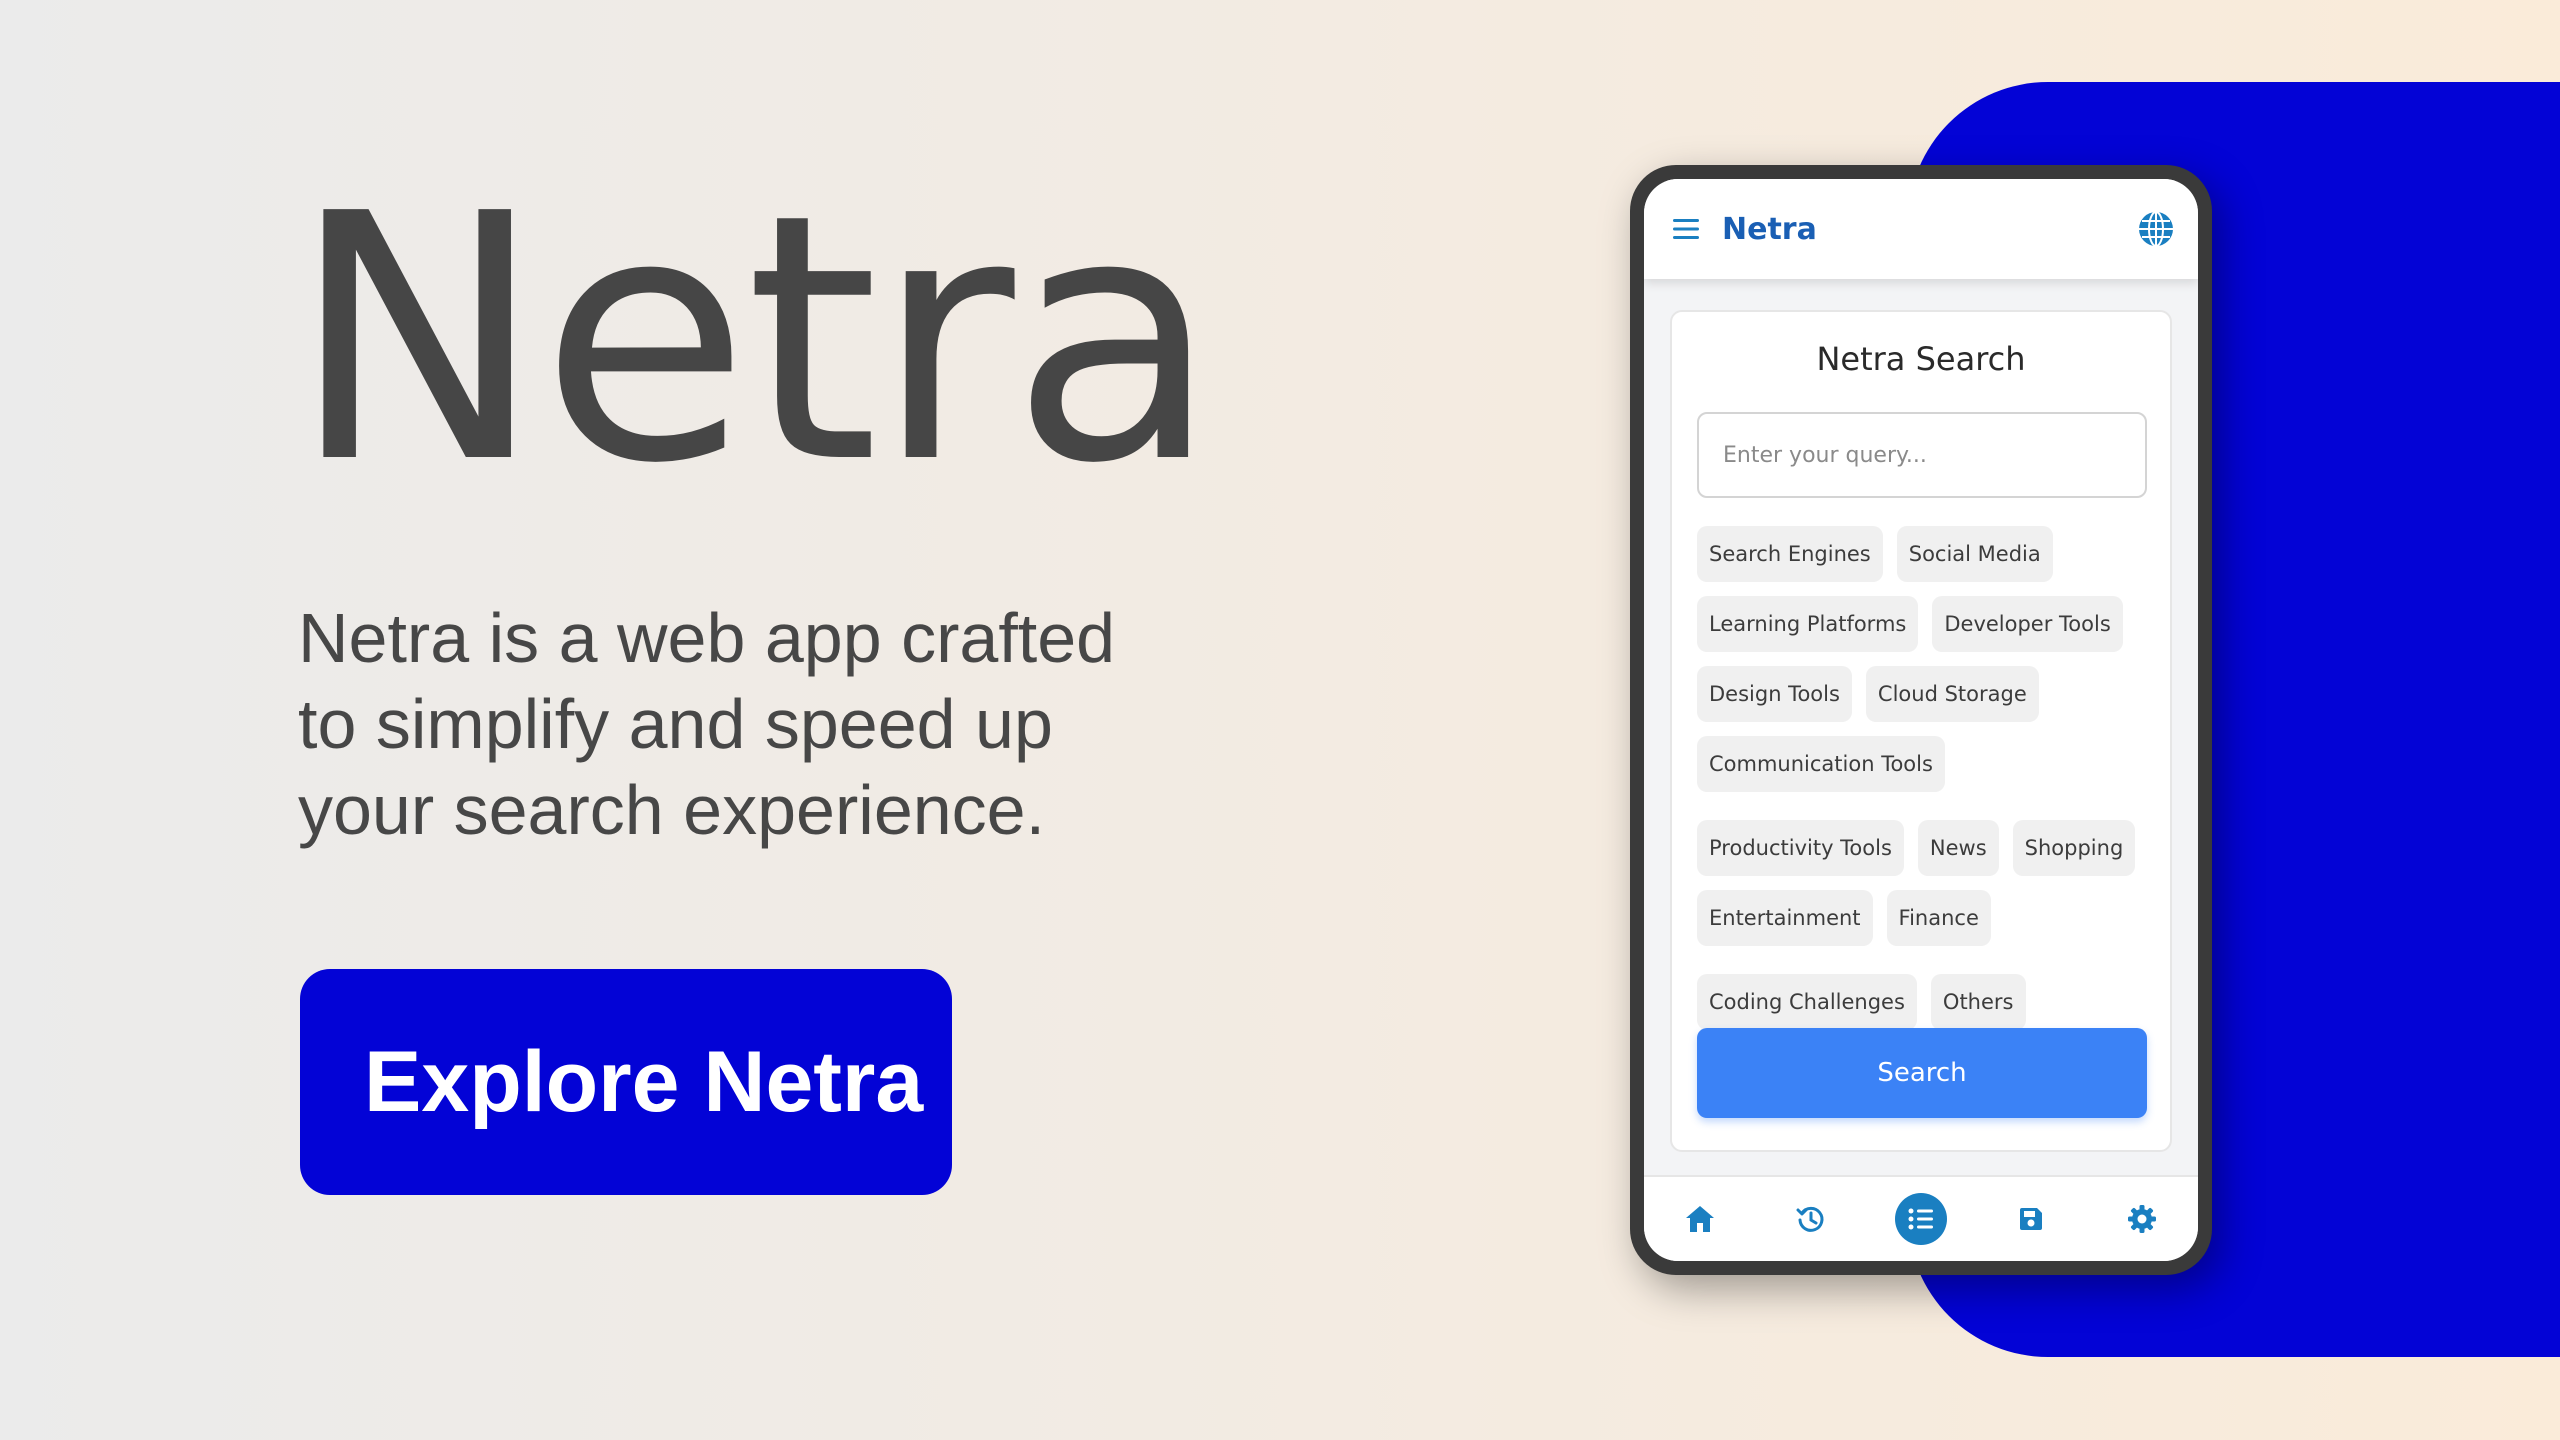 This screenshot has width=2560, height=1440. I want to click on search-button: Search, so click(1922, 1073).